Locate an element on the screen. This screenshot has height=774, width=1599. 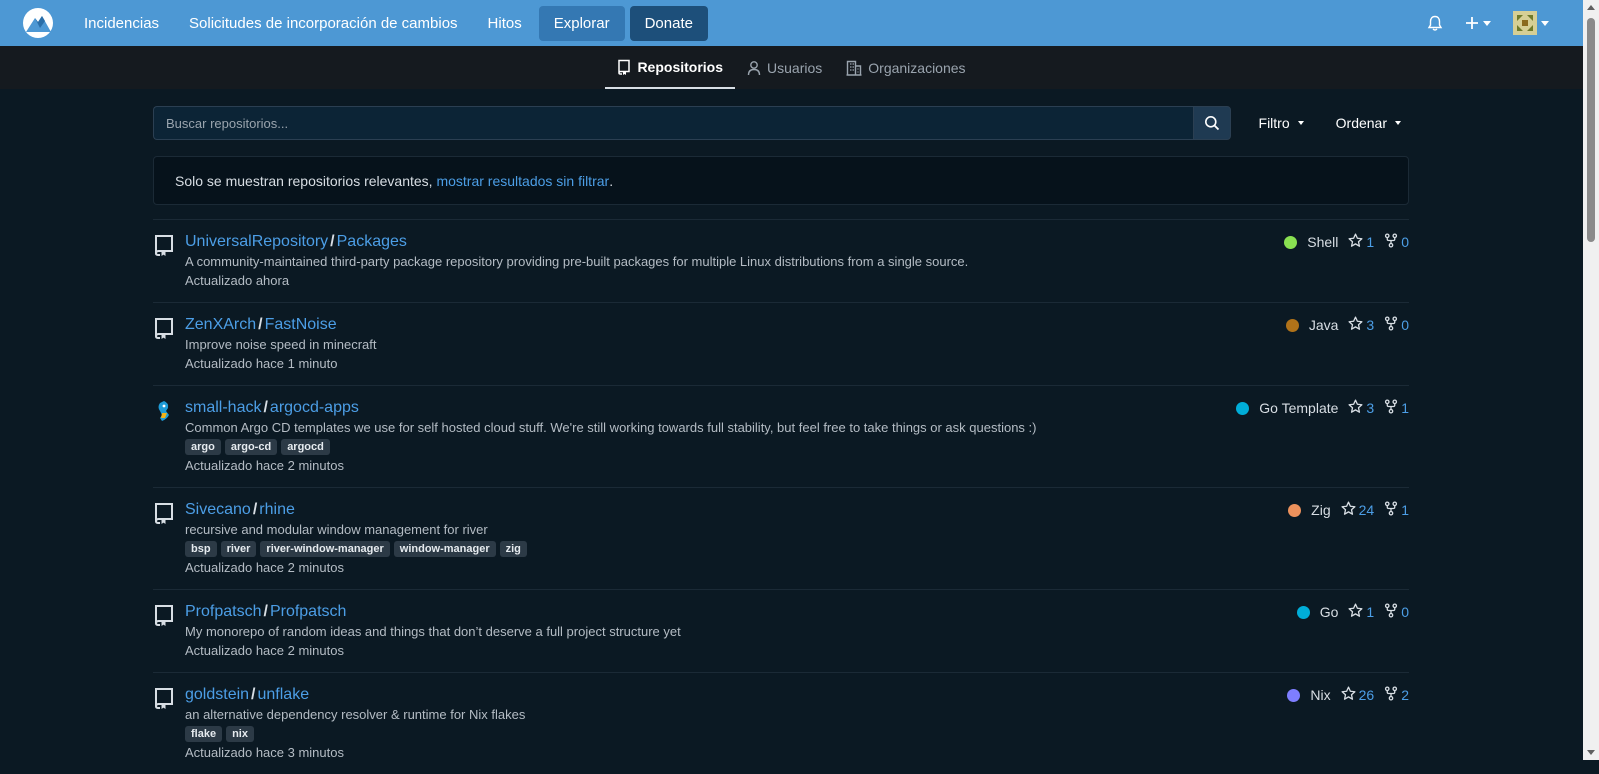
create-new-menu is located at coordinates (1478, 23).